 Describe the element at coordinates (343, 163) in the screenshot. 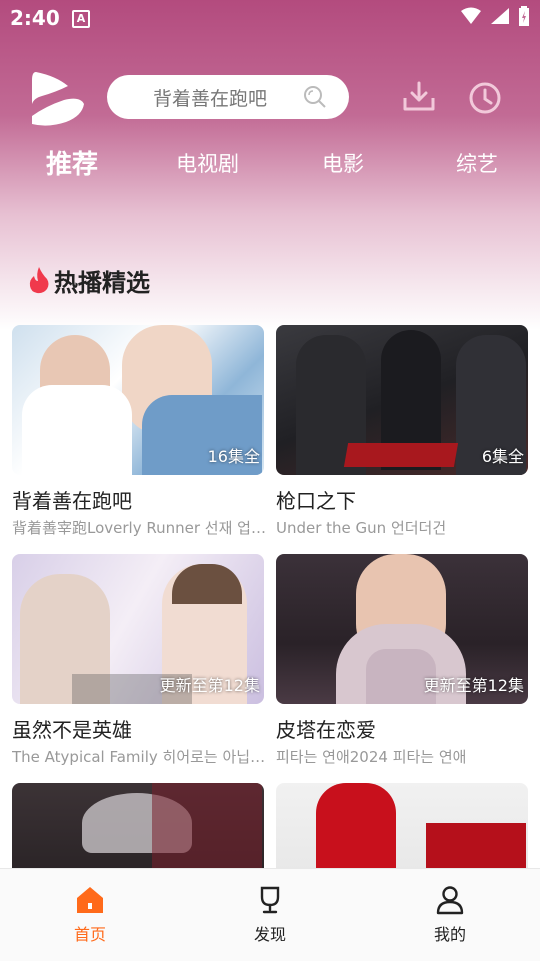

I see `tab-movies: 电影` at that location.